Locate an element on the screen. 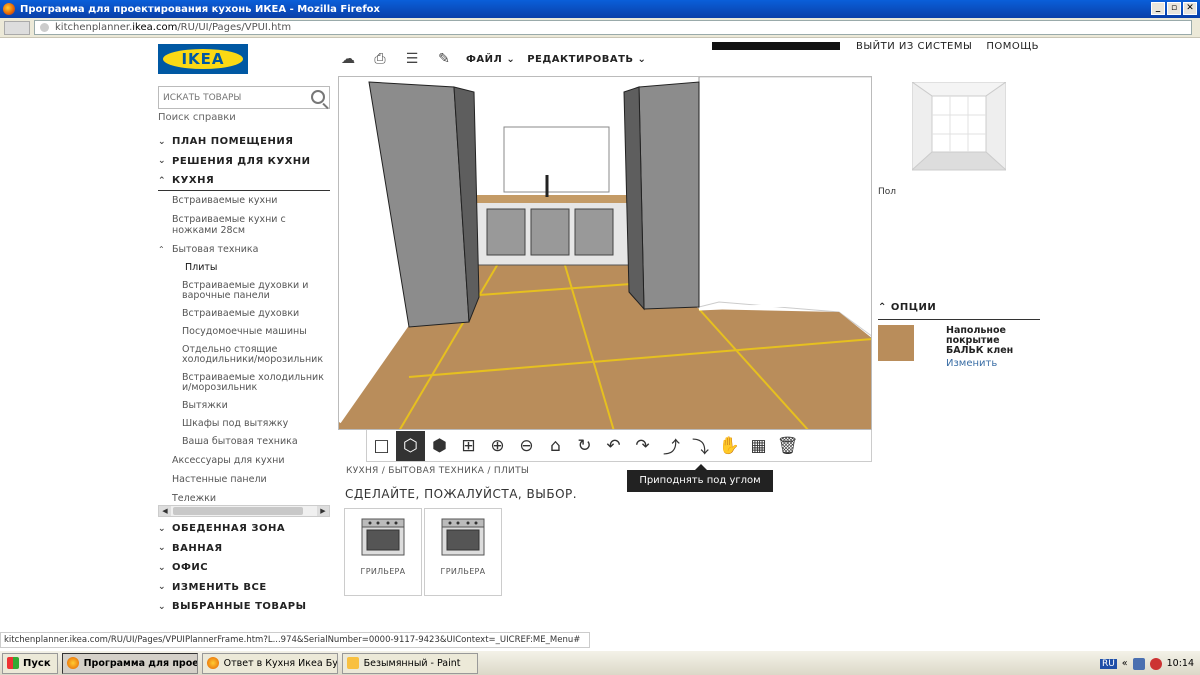  nav-subitem-hood-cabinets: Шкафы под вытяжку is located at coordinates (244, 424).